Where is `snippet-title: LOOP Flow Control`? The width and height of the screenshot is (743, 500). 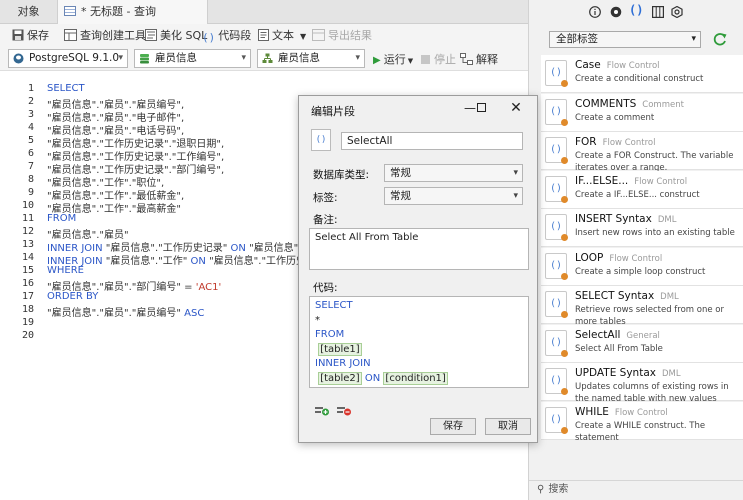 snippet-title: LOOP Flow Control is located at coordinates (618, 258).